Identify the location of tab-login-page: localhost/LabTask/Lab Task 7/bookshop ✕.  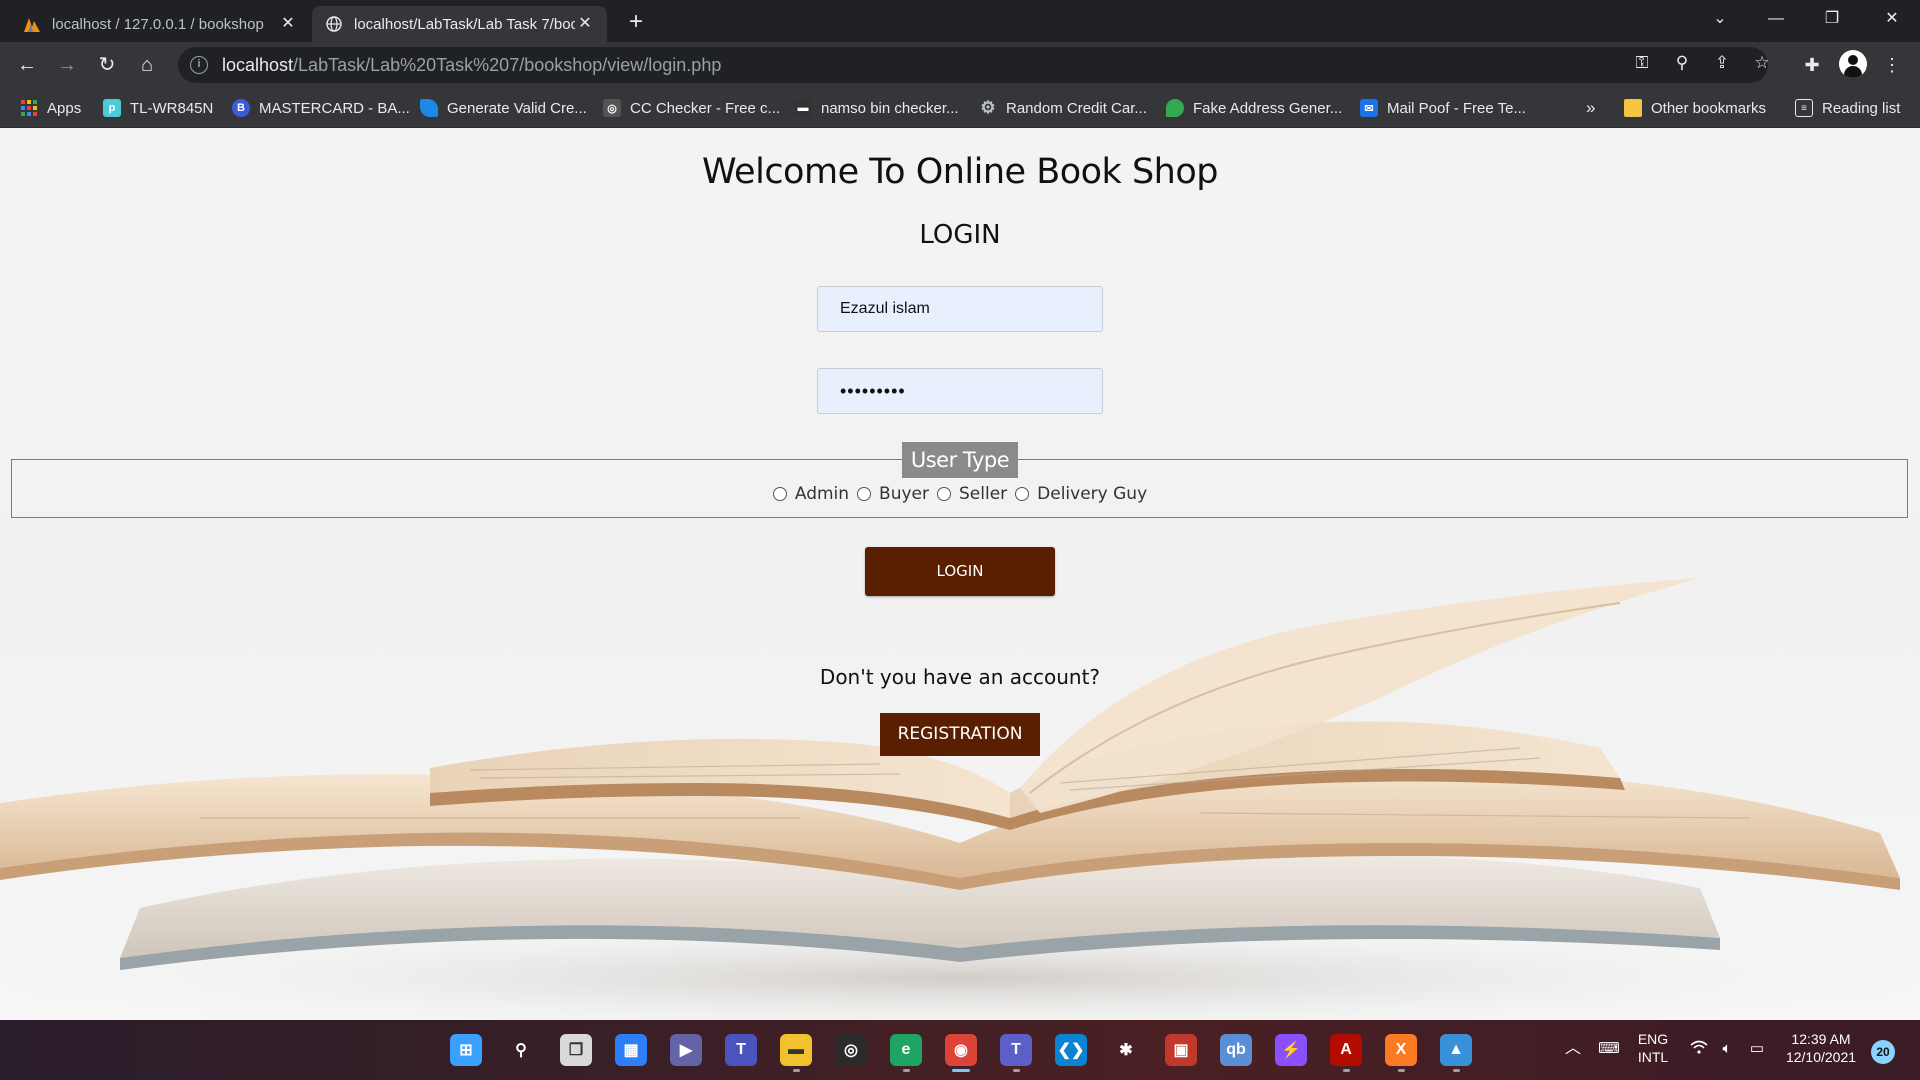
(459, 24).